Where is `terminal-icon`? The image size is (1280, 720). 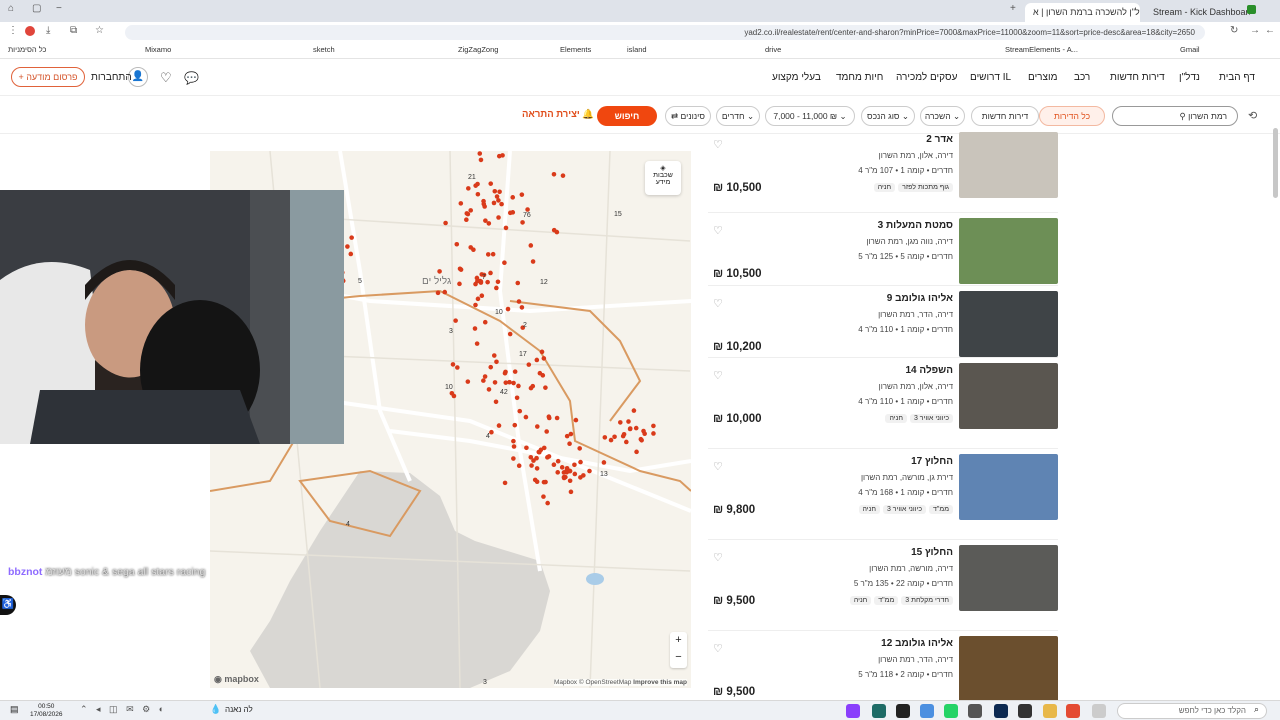 terminal-icon is located at coordinates (903, 711).